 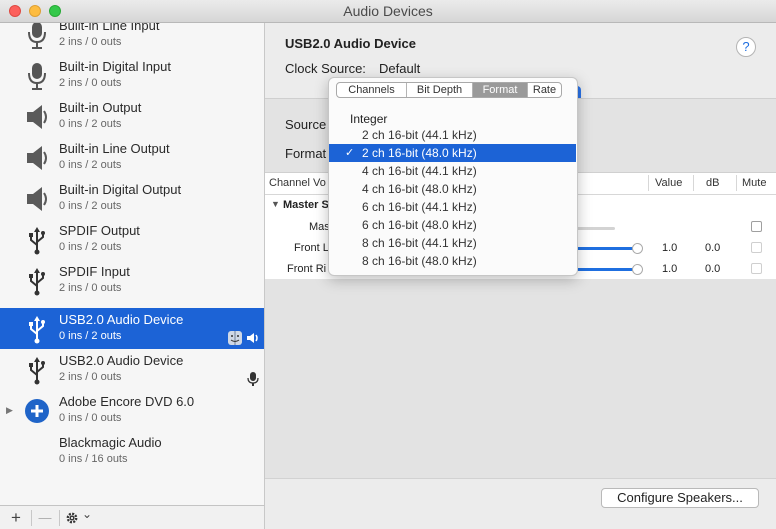 What do you see at coordinates (452, 225) in the screenshot?
I see `format-option: 6 ch 16-bit (48.0 kHz)` at bounding box center [452, 225].